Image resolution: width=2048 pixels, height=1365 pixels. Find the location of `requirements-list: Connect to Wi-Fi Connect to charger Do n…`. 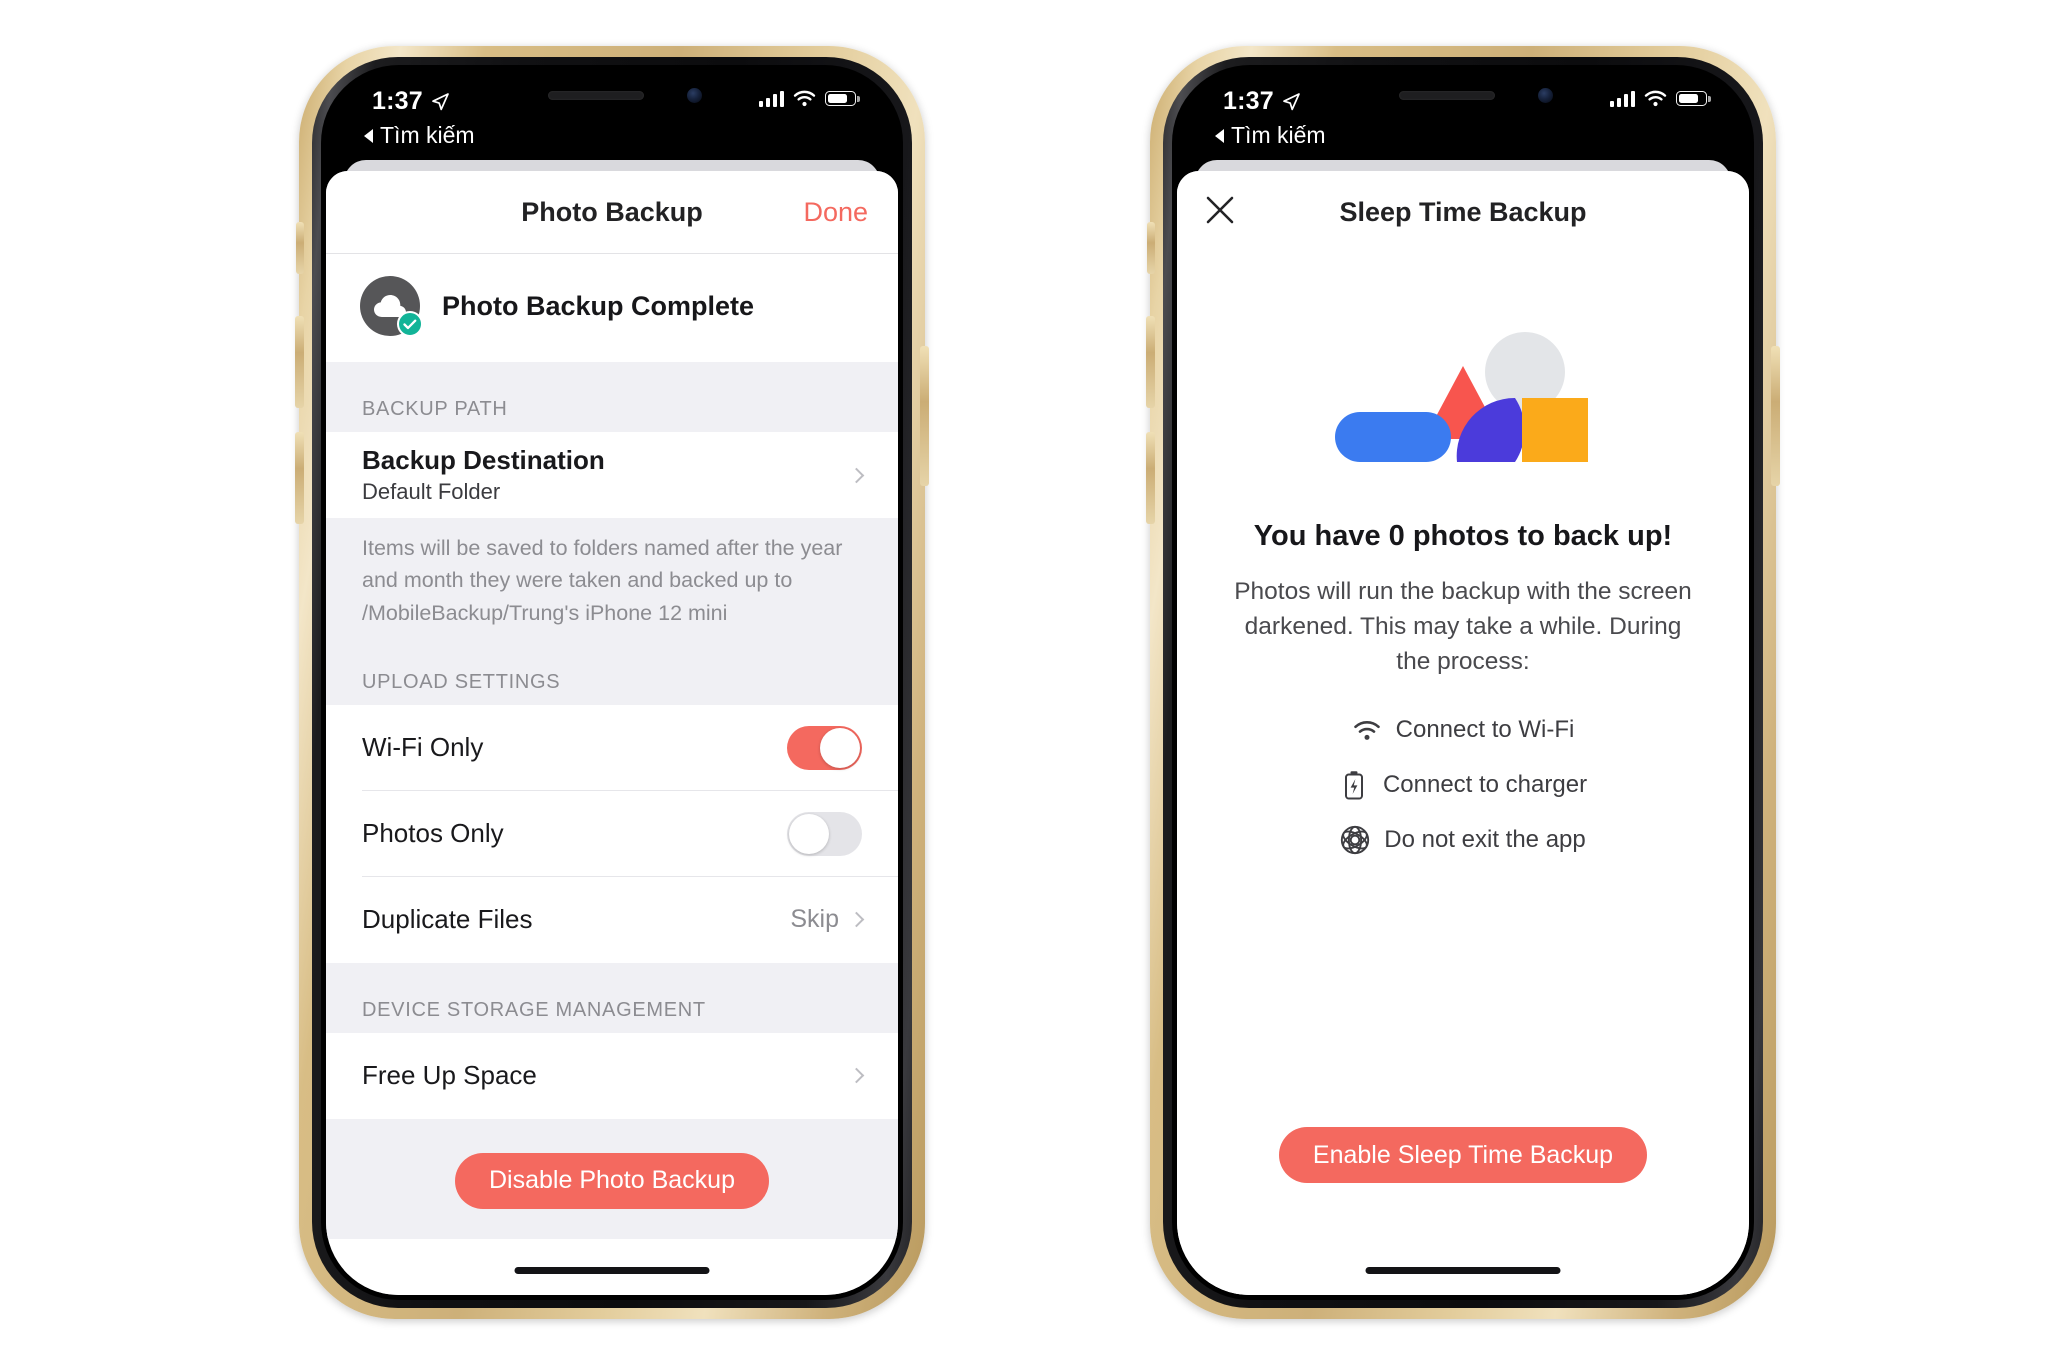

requirements-list: Connect to Wi-Fi Connect to charger Do n… is located at coordinates (1463, 785).